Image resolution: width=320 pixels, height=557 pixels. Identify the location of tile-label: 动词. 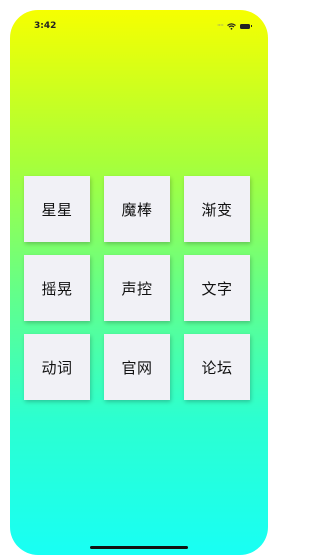
(57, 367).